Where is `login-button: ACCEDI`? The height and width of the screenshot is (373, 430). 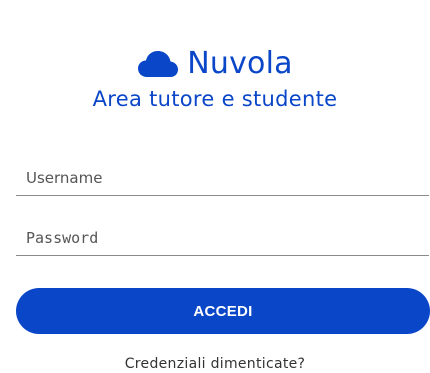 login-button: ACCEDI is located at coordinates (223, 311).